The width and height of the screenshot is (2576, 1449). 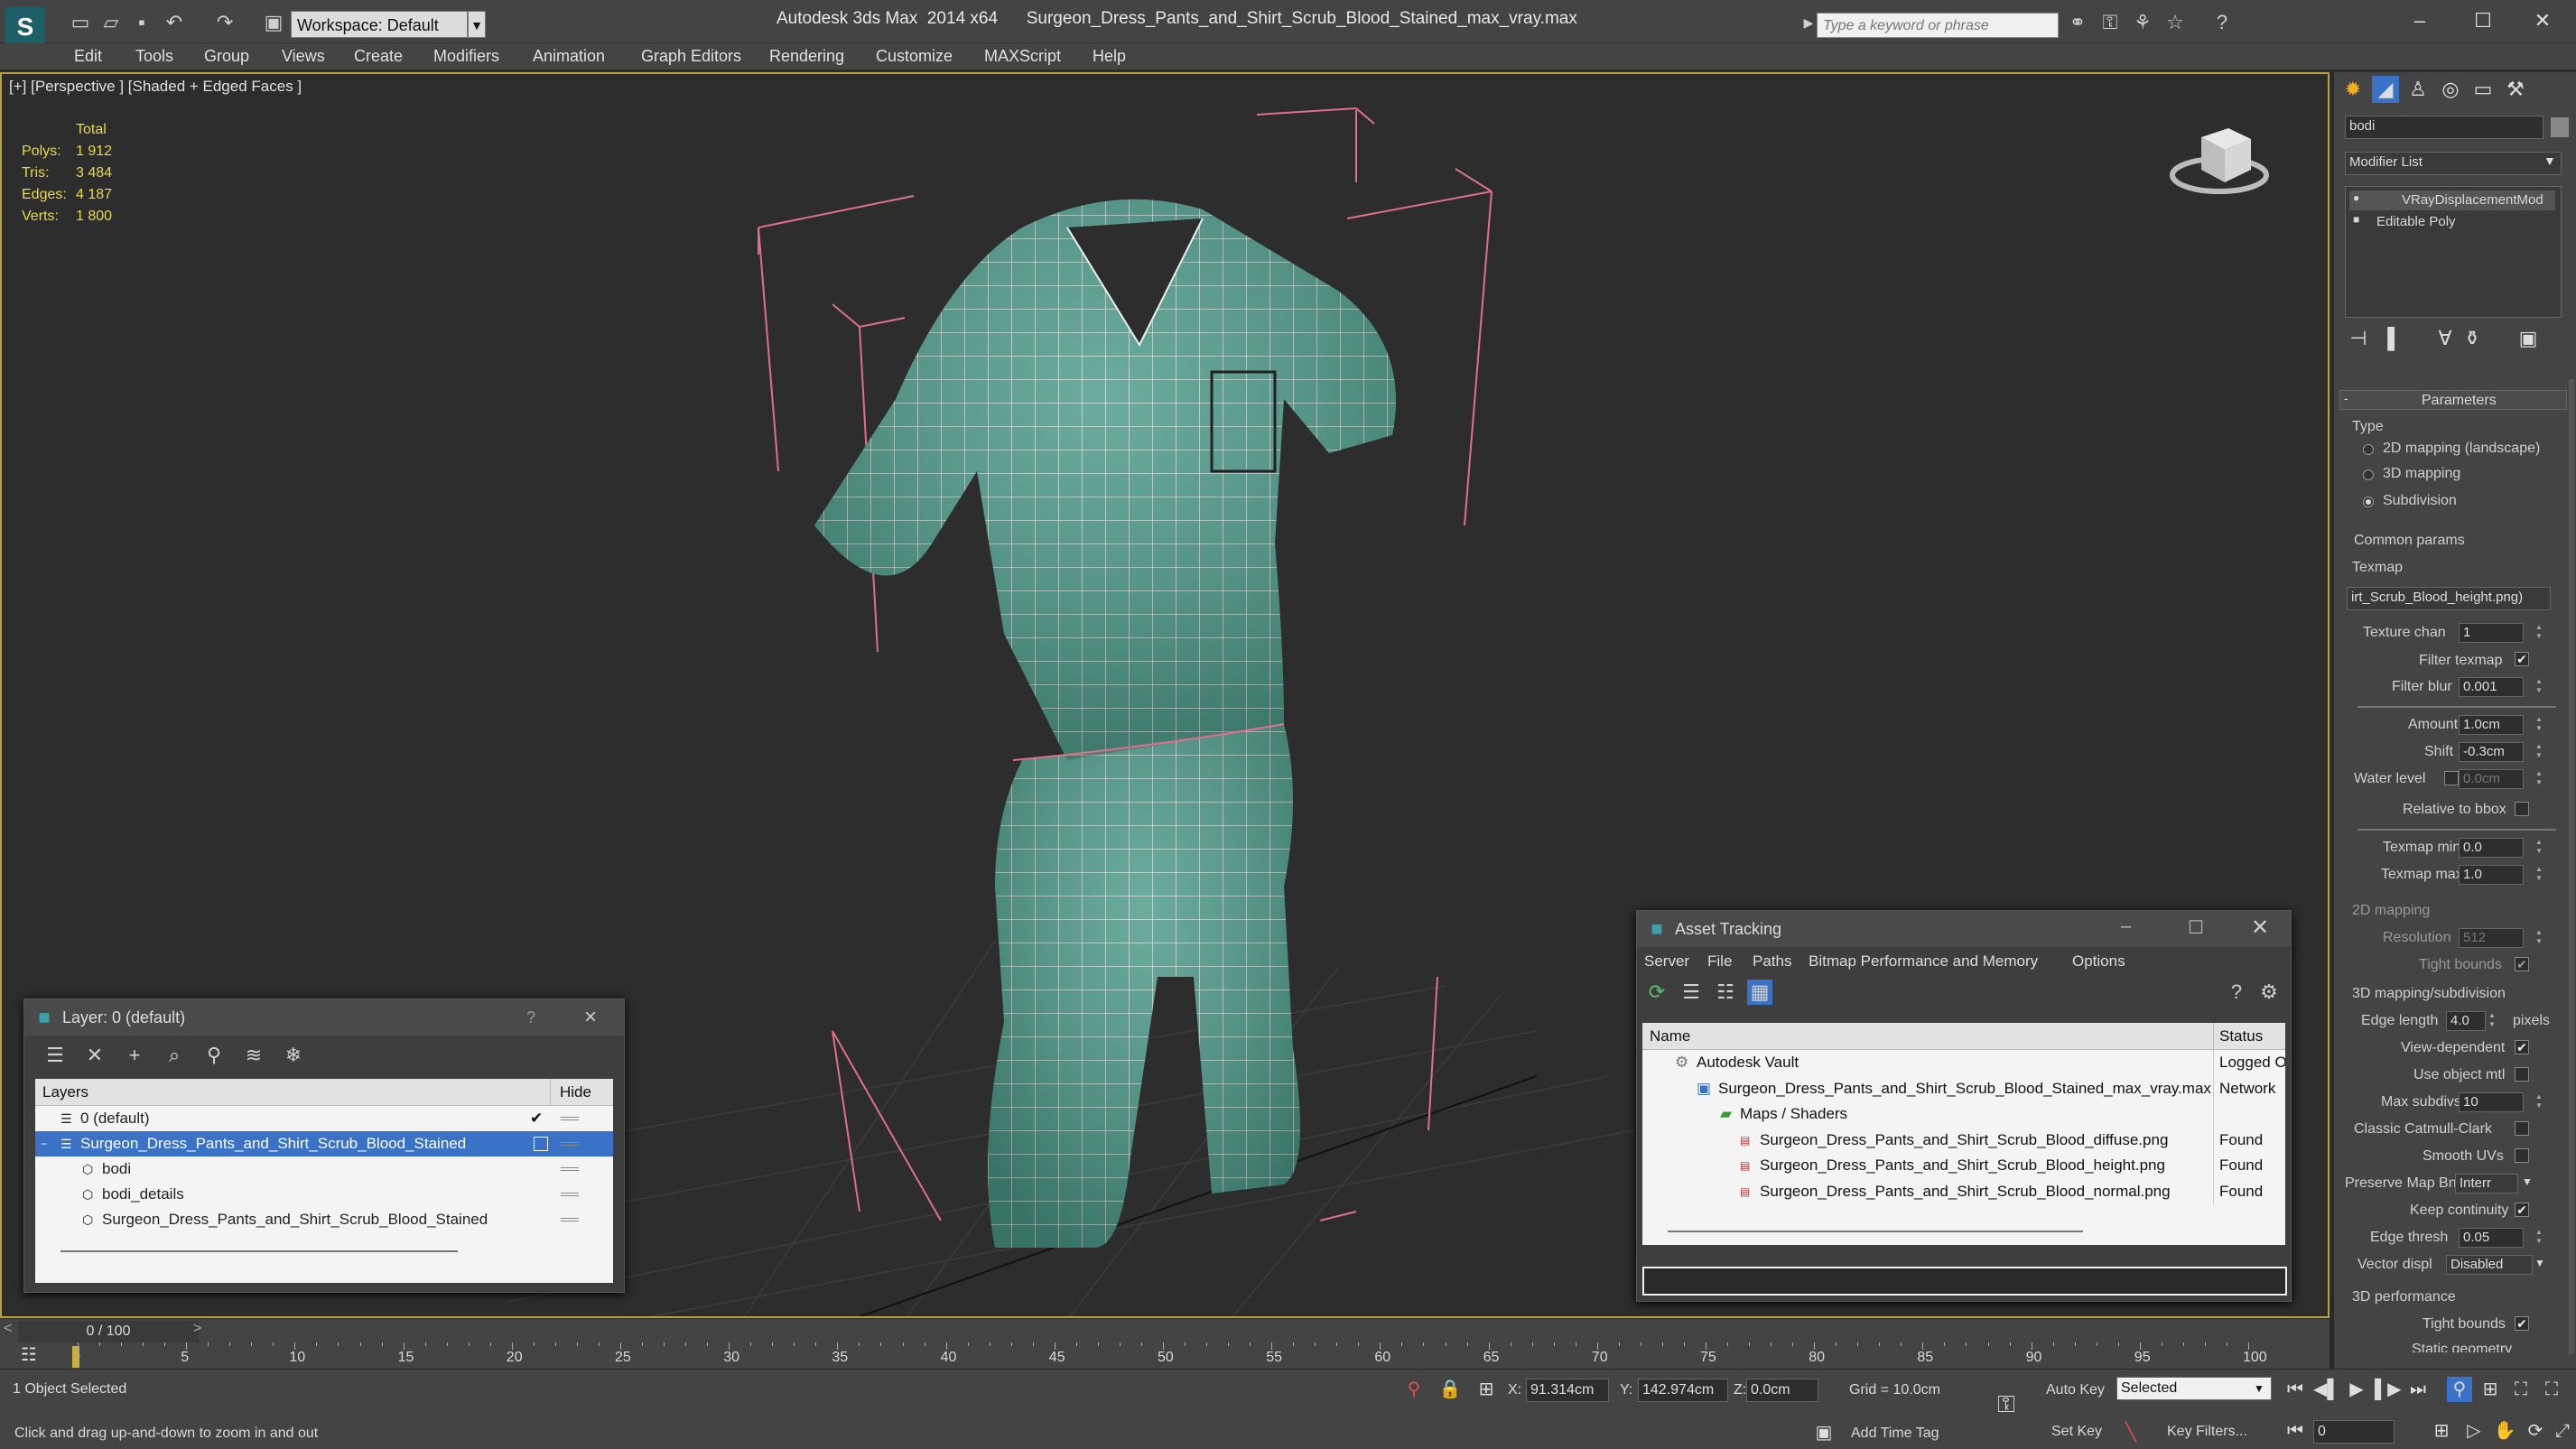 I want to click on stack-item: ● VRayDisplacementMod, so click(x=2452, y=200).